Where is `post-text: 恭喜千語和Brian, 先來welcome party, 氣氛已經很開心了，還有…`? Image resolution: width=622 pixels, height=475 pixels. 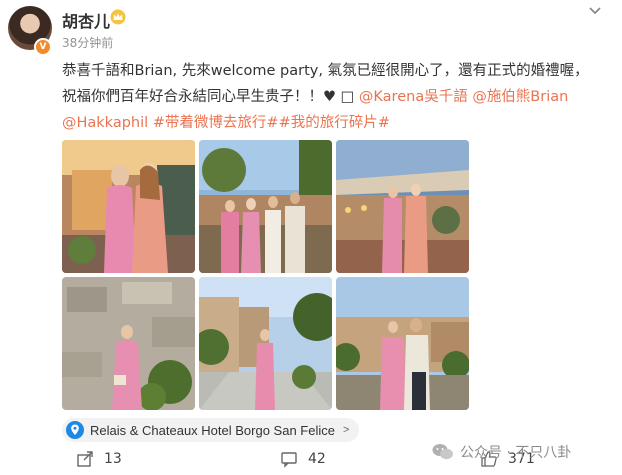 post-text: 恭喜千語和Brian, 先來welcome party, 氣氛已經很開心了，還有… is located at coordinates (332, 97).